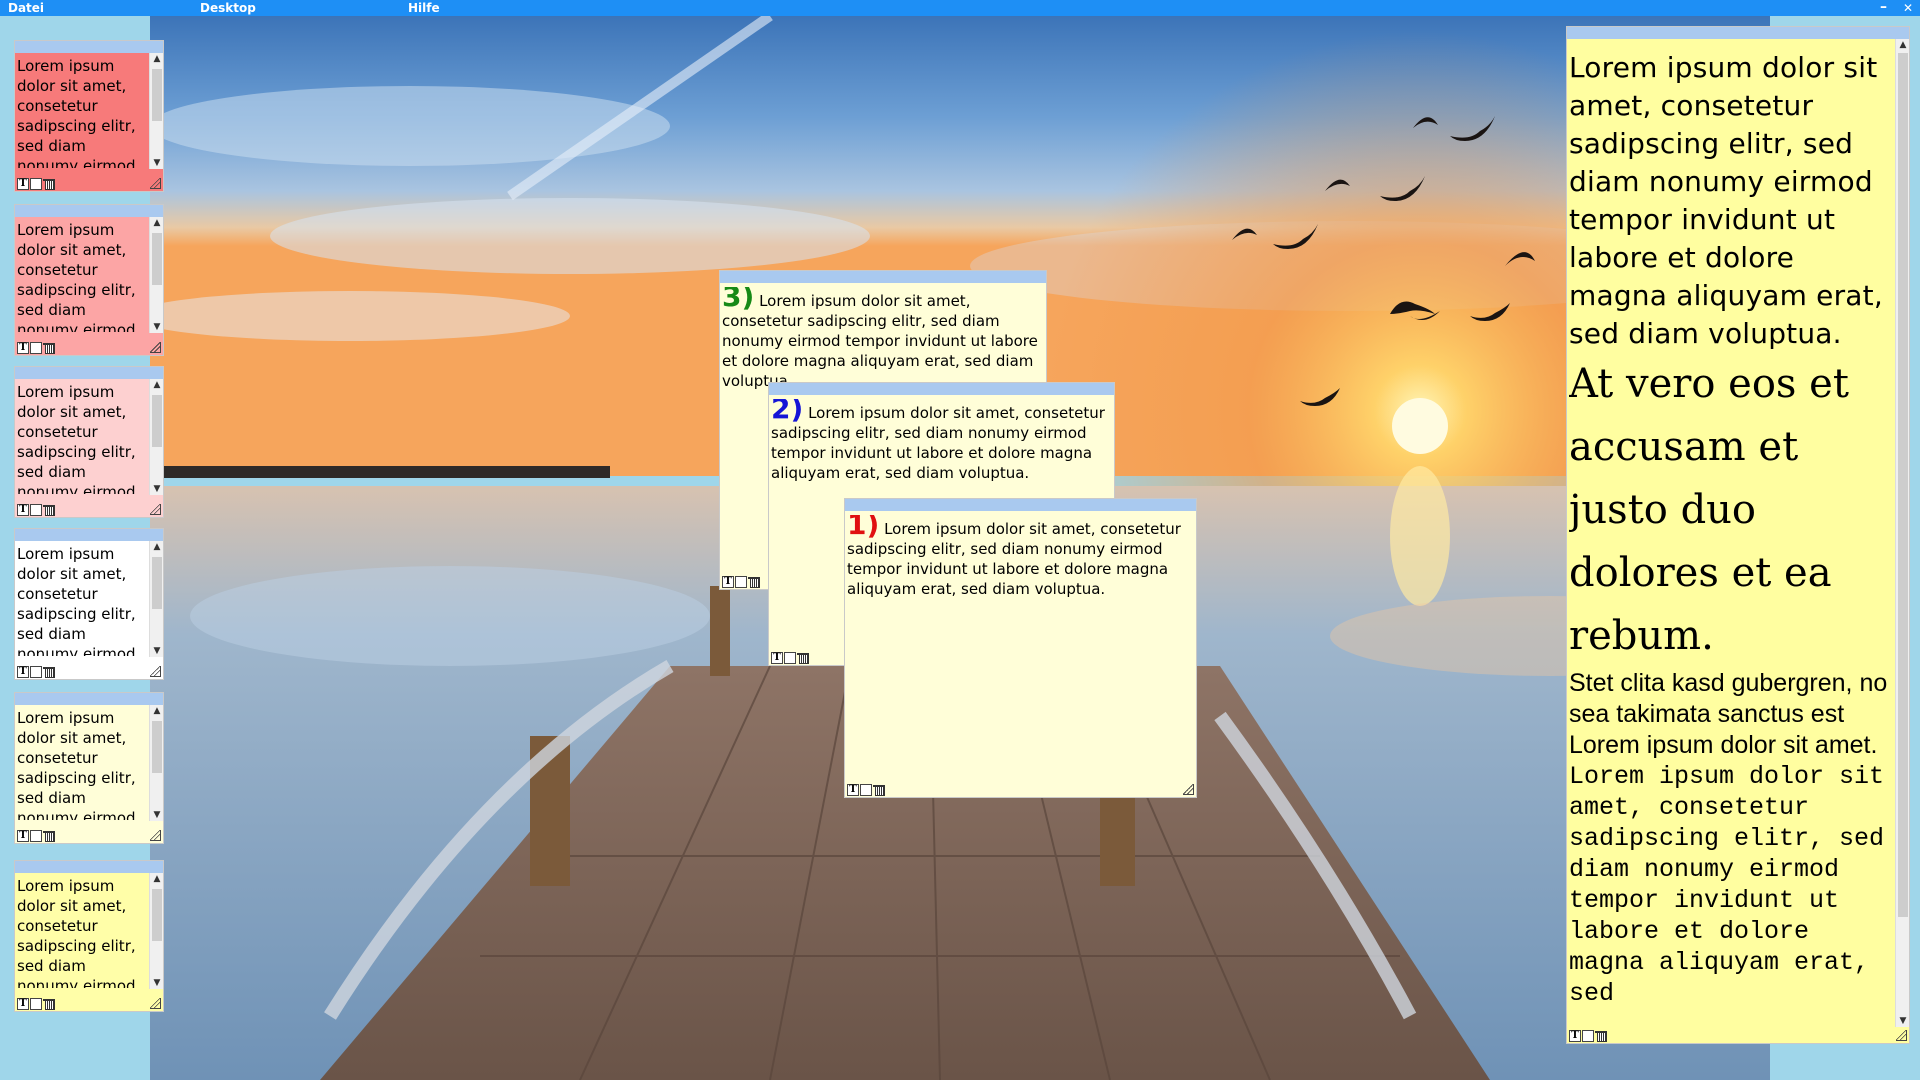 The height and width of the screenshot is (1080, 1920). Describe the element at coordinates (960, 8) in the screenshot. I see `menubar: Datei Desktop Hilfe – ✕` at that location.